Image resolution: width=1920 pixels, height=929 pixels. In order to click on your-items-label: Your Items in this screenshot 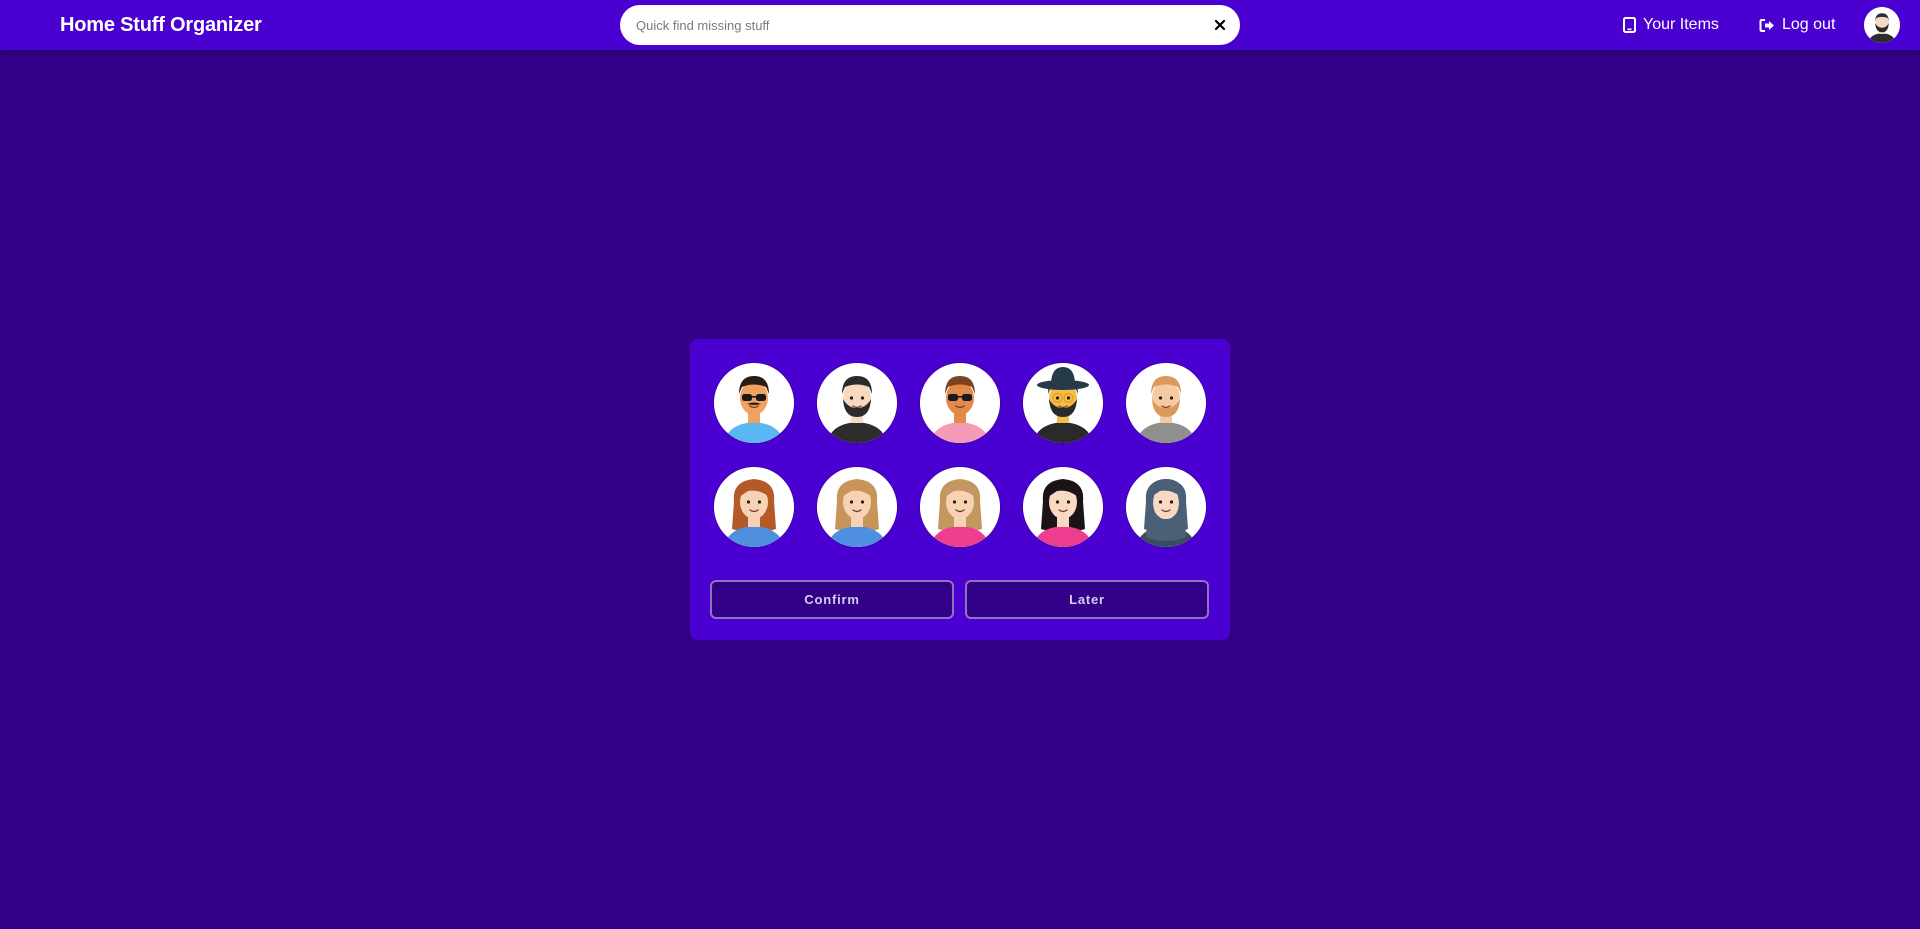, I will do `click(1681, 24)`.